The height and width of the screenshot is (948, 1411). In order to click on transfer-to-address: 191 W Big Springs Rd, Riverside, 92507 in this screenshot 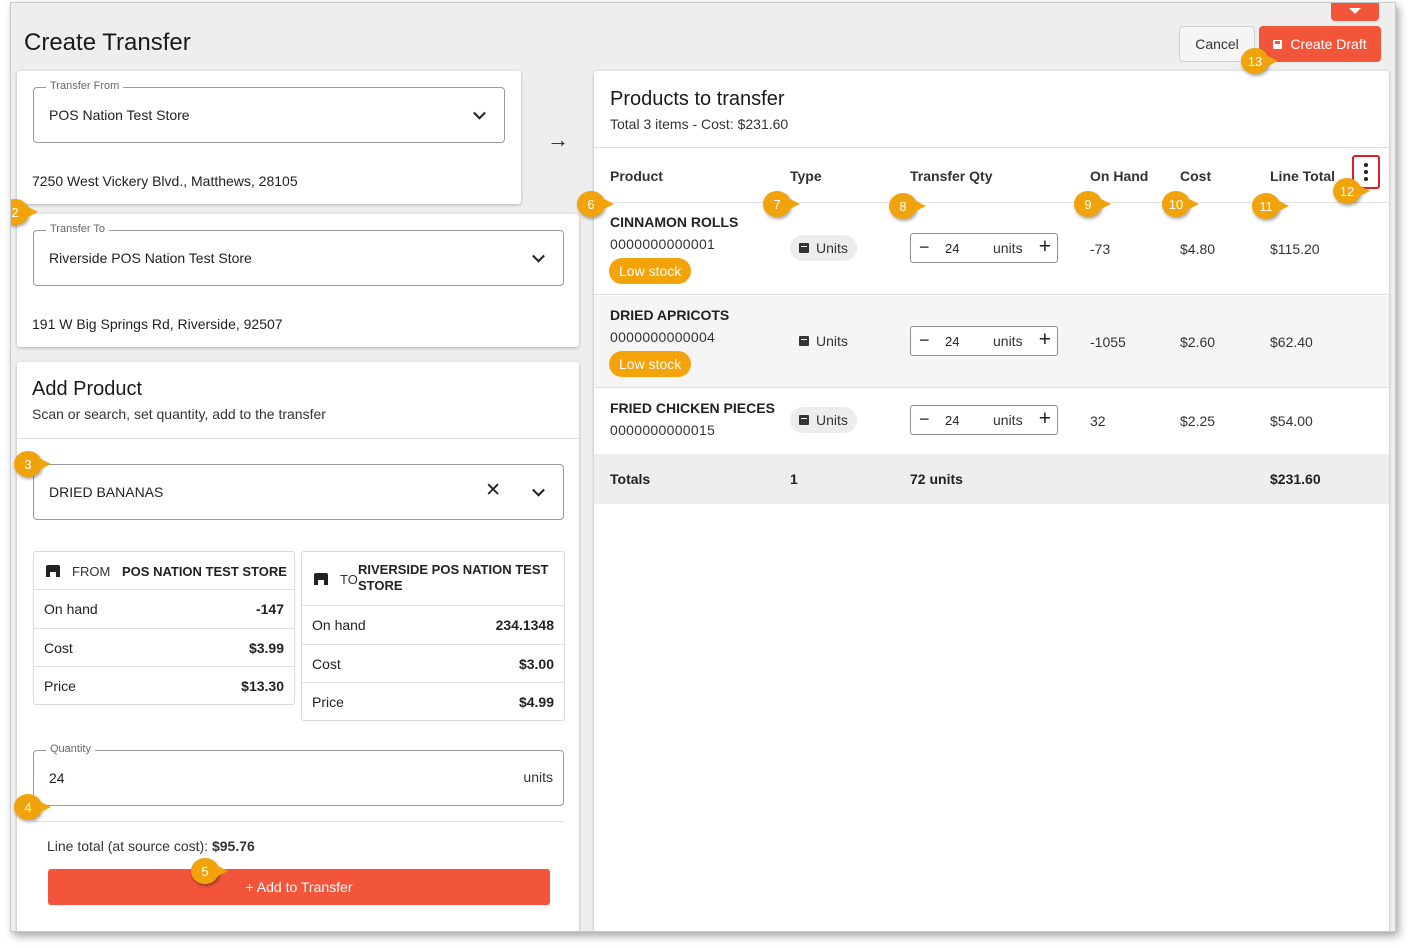, I will do `click(157, 324)`.